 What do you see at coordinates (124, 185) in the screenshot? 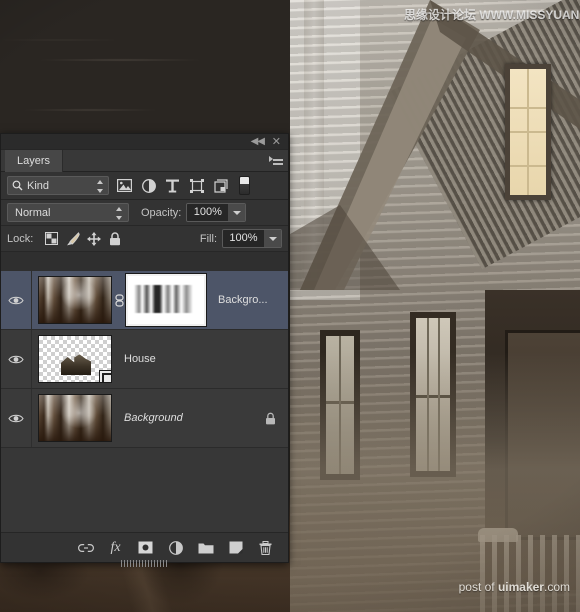
I see `filter-pixel-layers-icon` at bounding box center [124, 185].